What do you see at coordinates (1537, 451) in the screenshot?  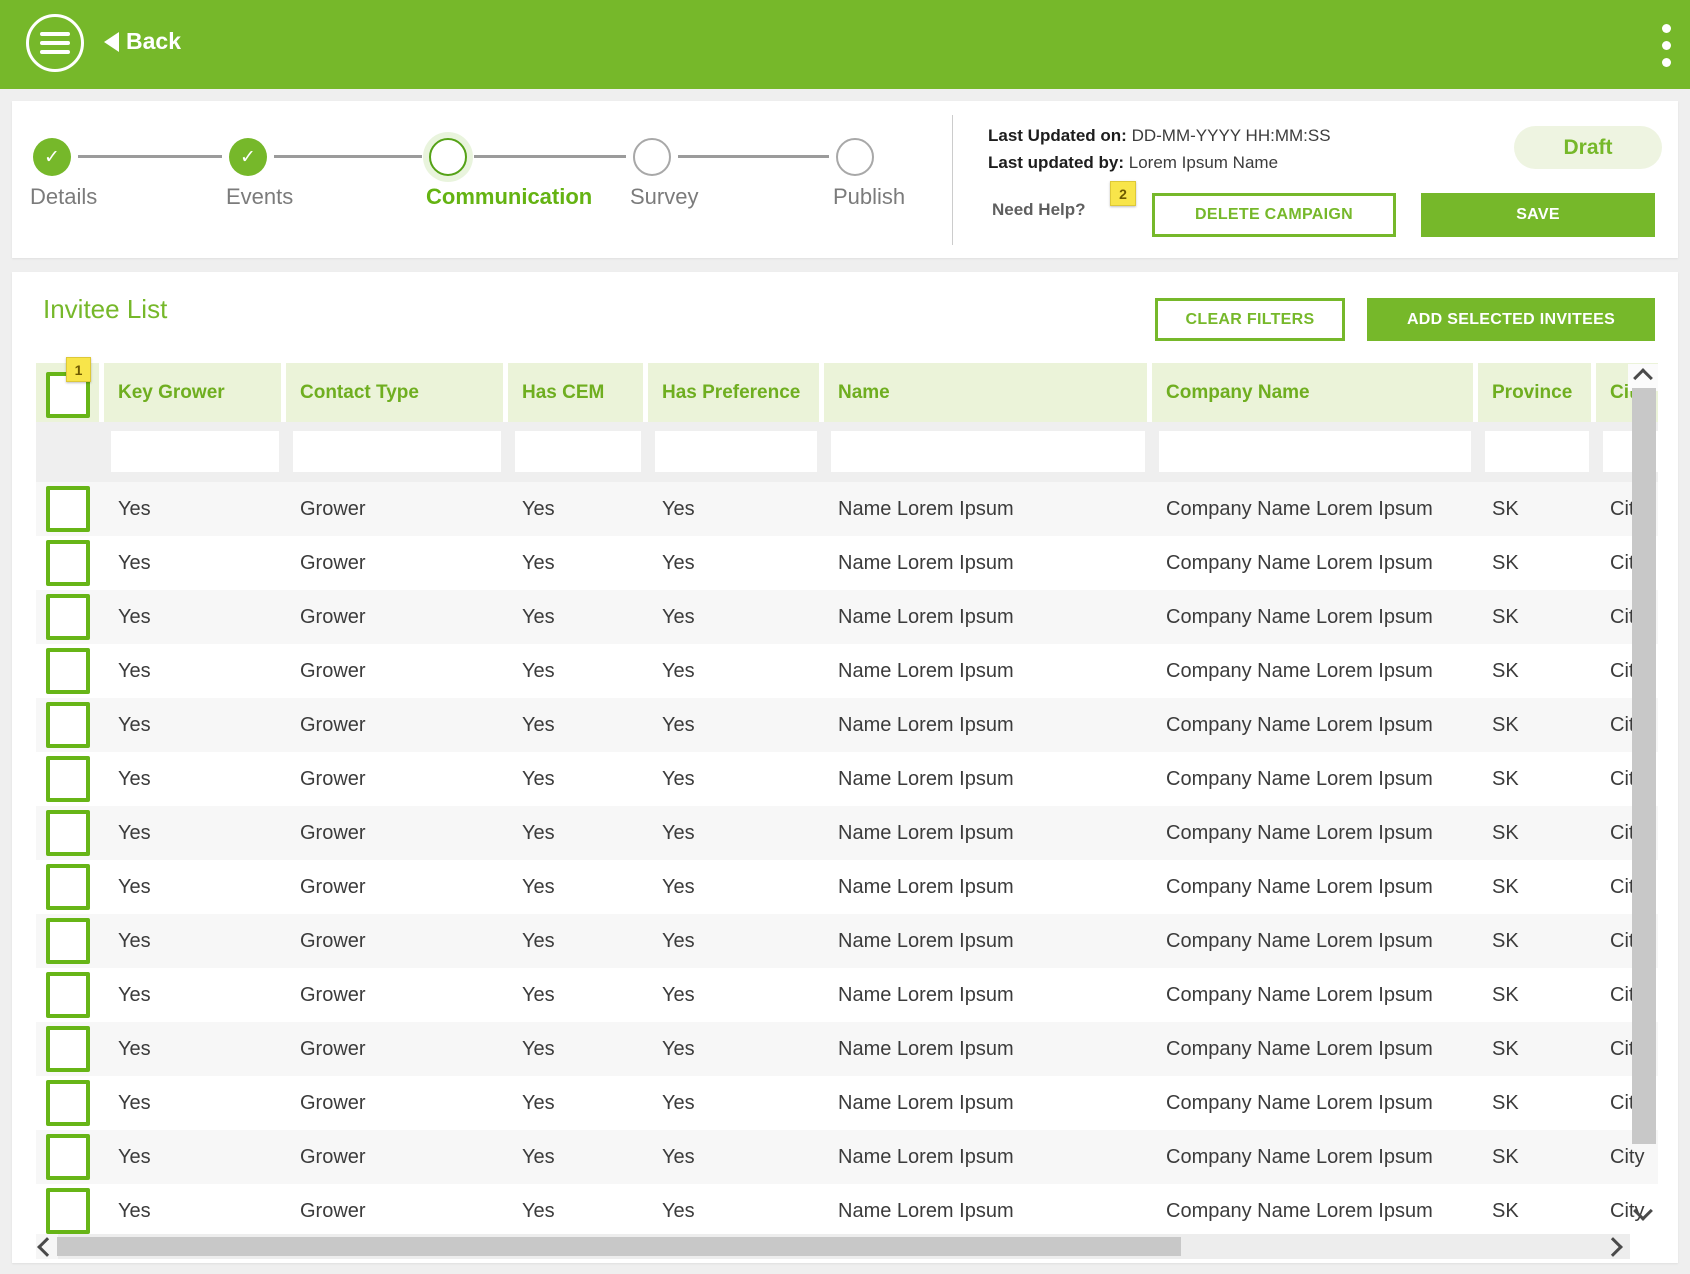 I see `filter-input-province` at bounding box center [1537, 451].